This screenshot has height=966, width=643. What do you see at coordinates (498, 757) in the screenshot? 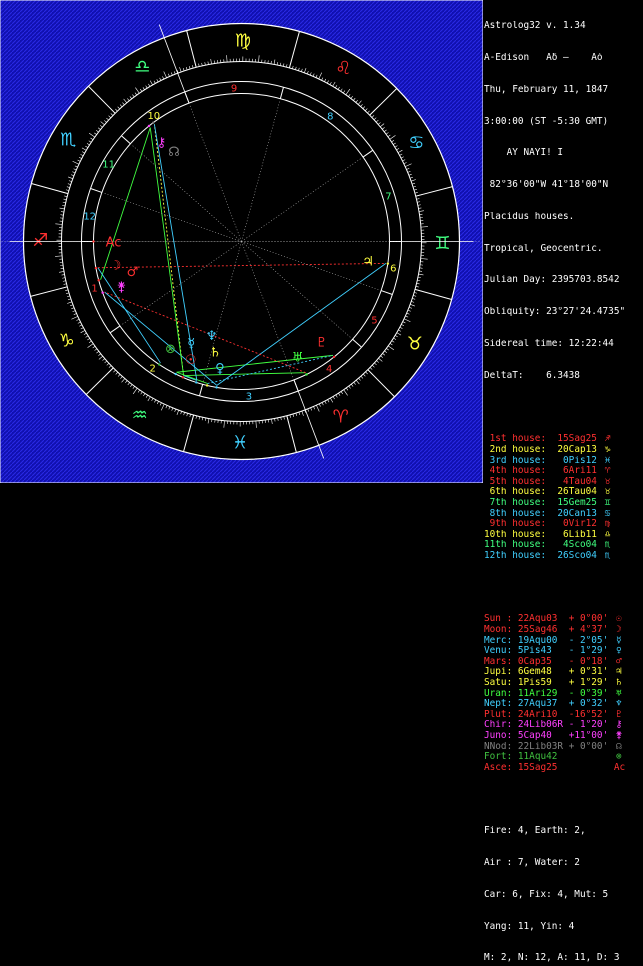
I see `planet-name: Fort:` at bounding box center [498, 757].